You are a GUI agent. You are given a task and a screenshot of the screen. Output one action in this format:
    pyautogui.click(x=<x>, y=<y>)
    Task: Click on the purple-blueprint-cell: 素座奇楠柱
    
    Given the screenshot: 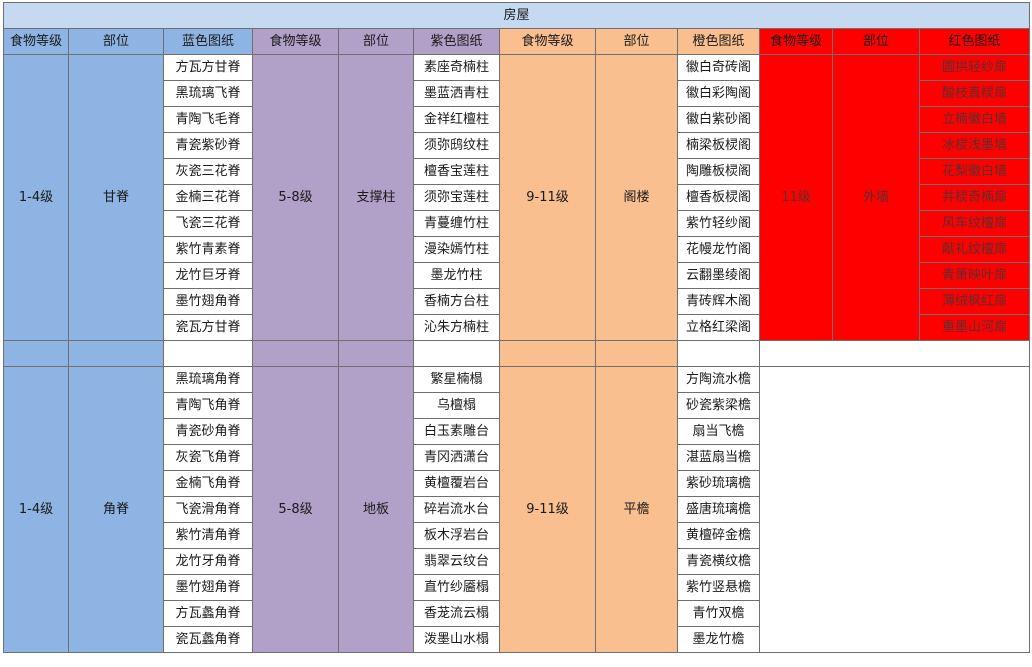 What is the action you would take?
    pyautogui.click(x=456, y=67)
    